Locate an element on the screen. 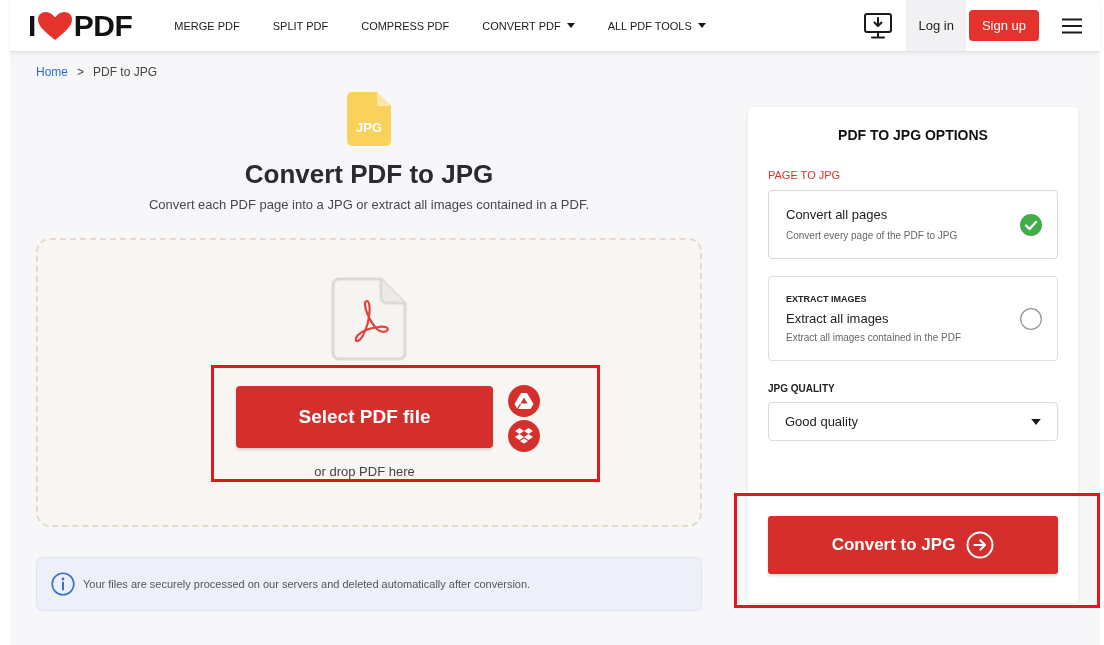  option-heading: EXTRACT IMAGES is located at coordinates (827, 299).